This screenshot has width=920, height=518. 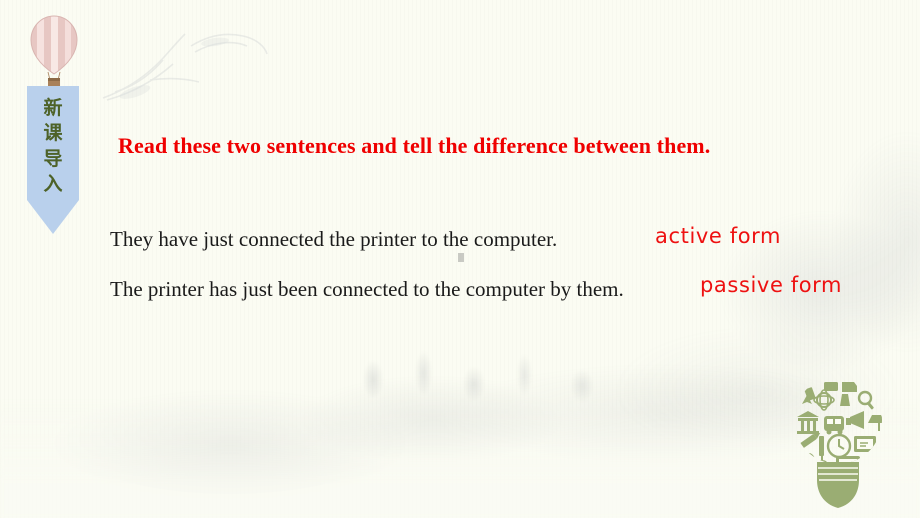 What do you see at coordinates (510, 375) in the screenshot?
I see `tree-line-watermark` at bounding box center [510, 375].